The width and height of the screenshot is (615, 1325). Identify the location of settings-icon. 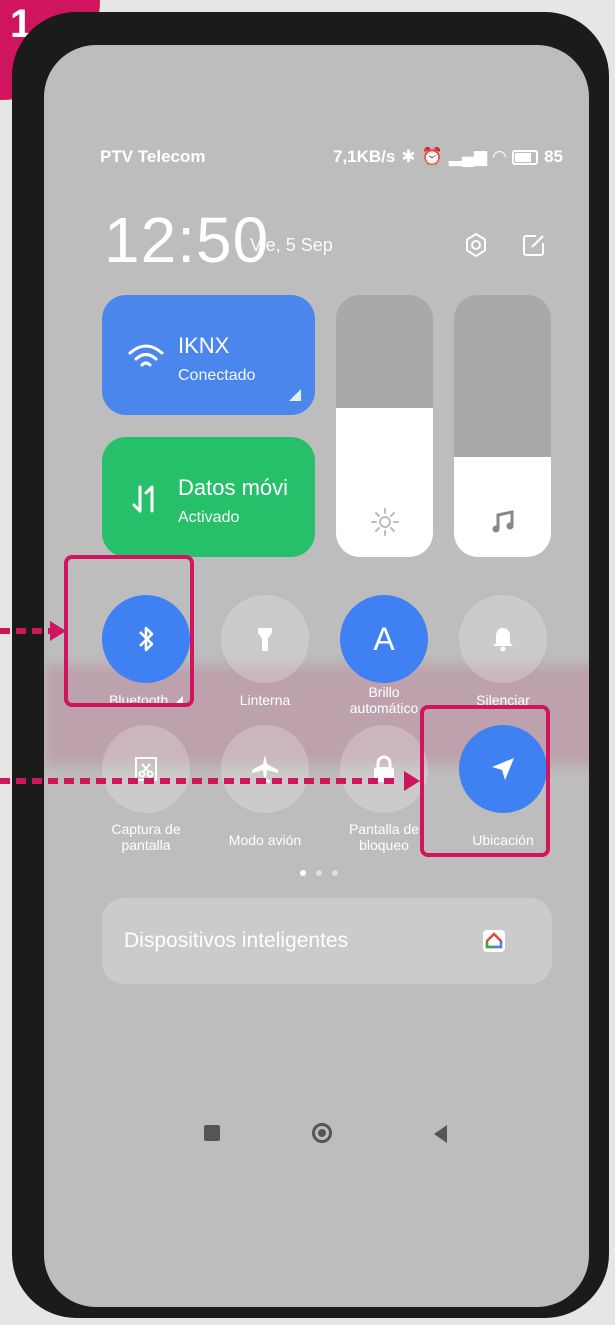
(476, 245).